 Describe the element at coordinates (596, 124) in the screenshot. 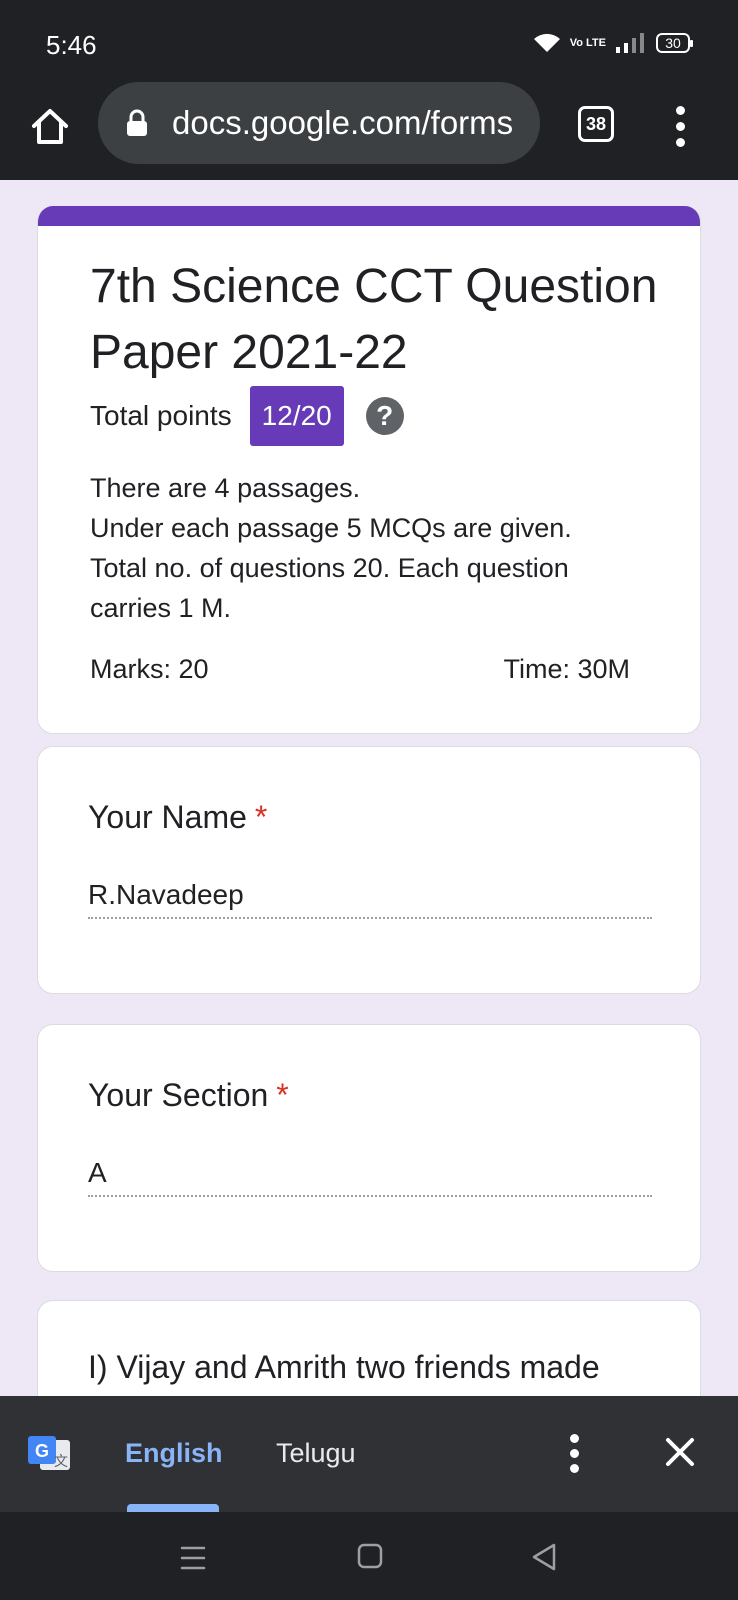

I see `tab-switcher-button: 38` at that location.